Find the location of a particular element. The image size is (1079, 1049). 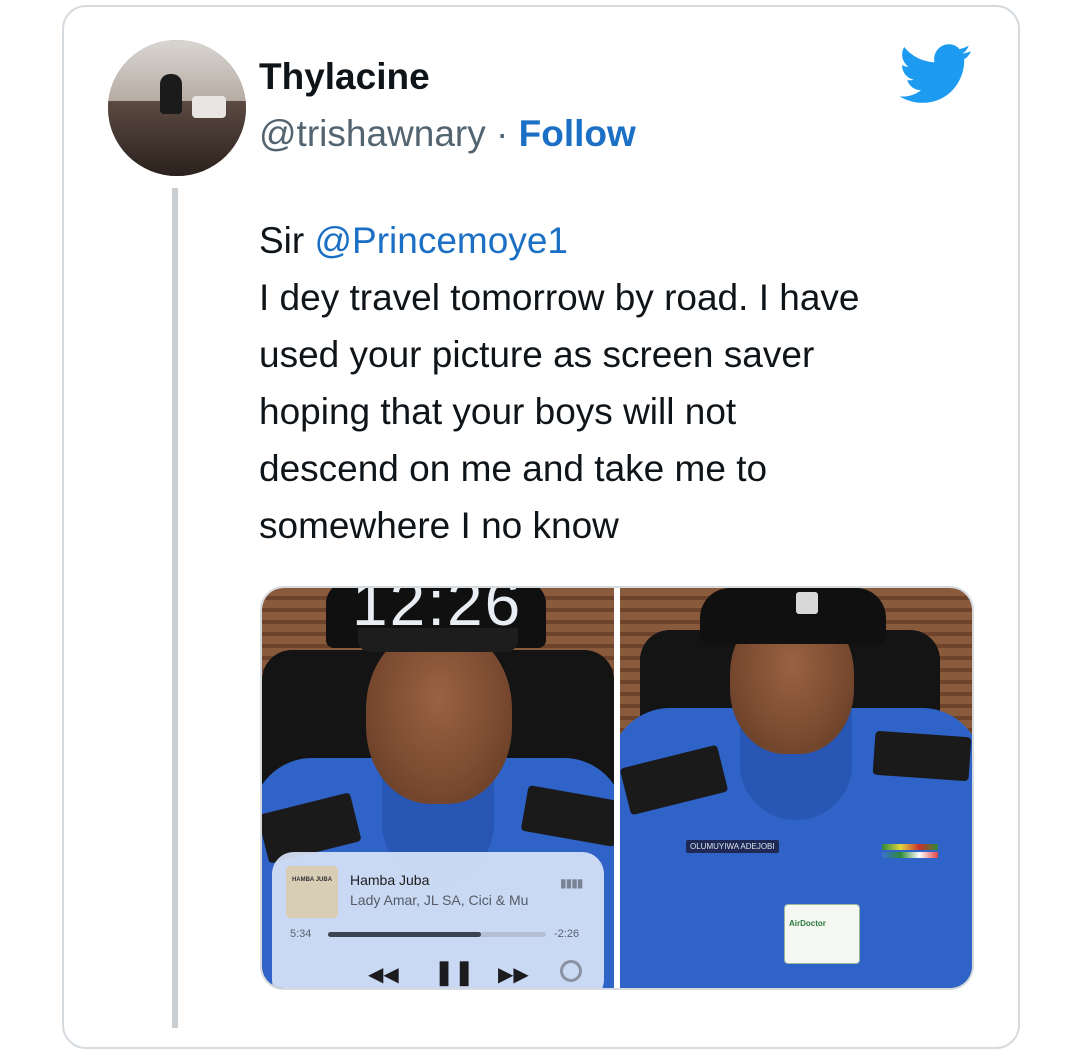

airplay-icon is located at coordinates (571, 971).